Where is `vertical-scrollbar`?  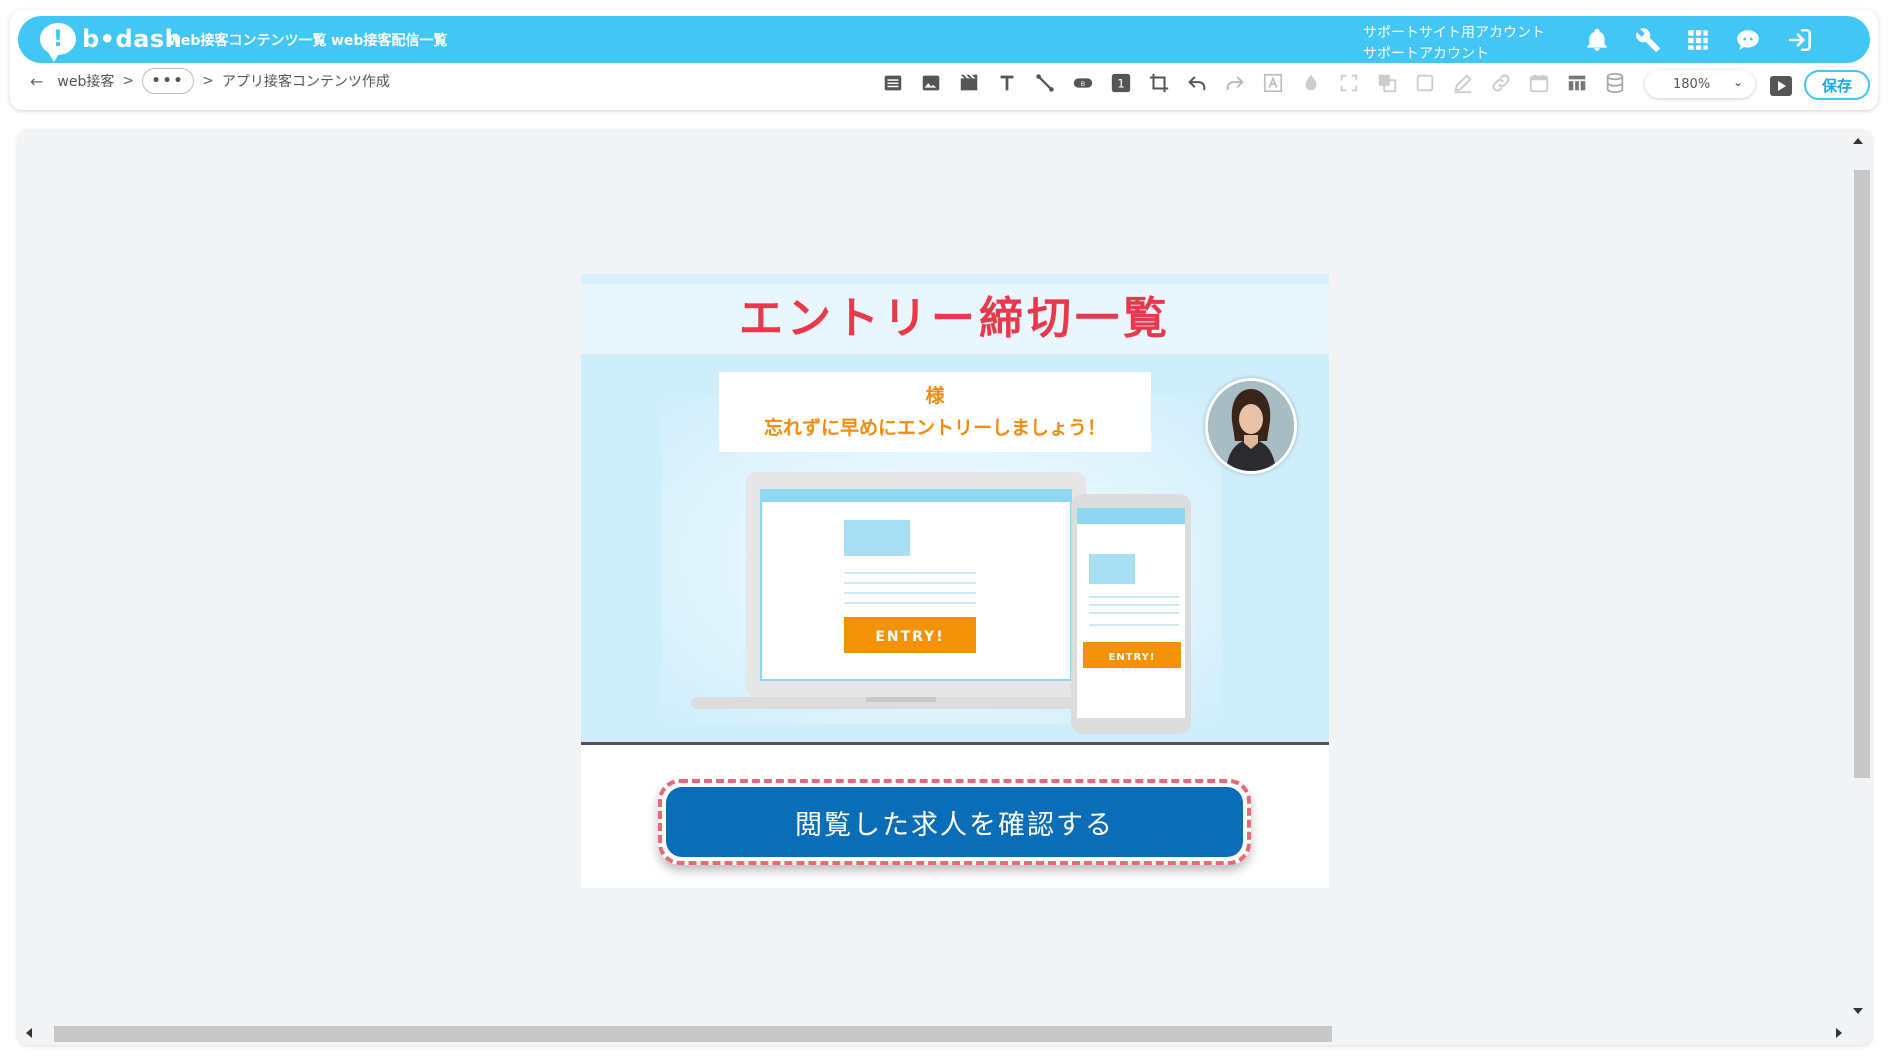 vertical-scrollbar is located at coordinates (1862, 474).